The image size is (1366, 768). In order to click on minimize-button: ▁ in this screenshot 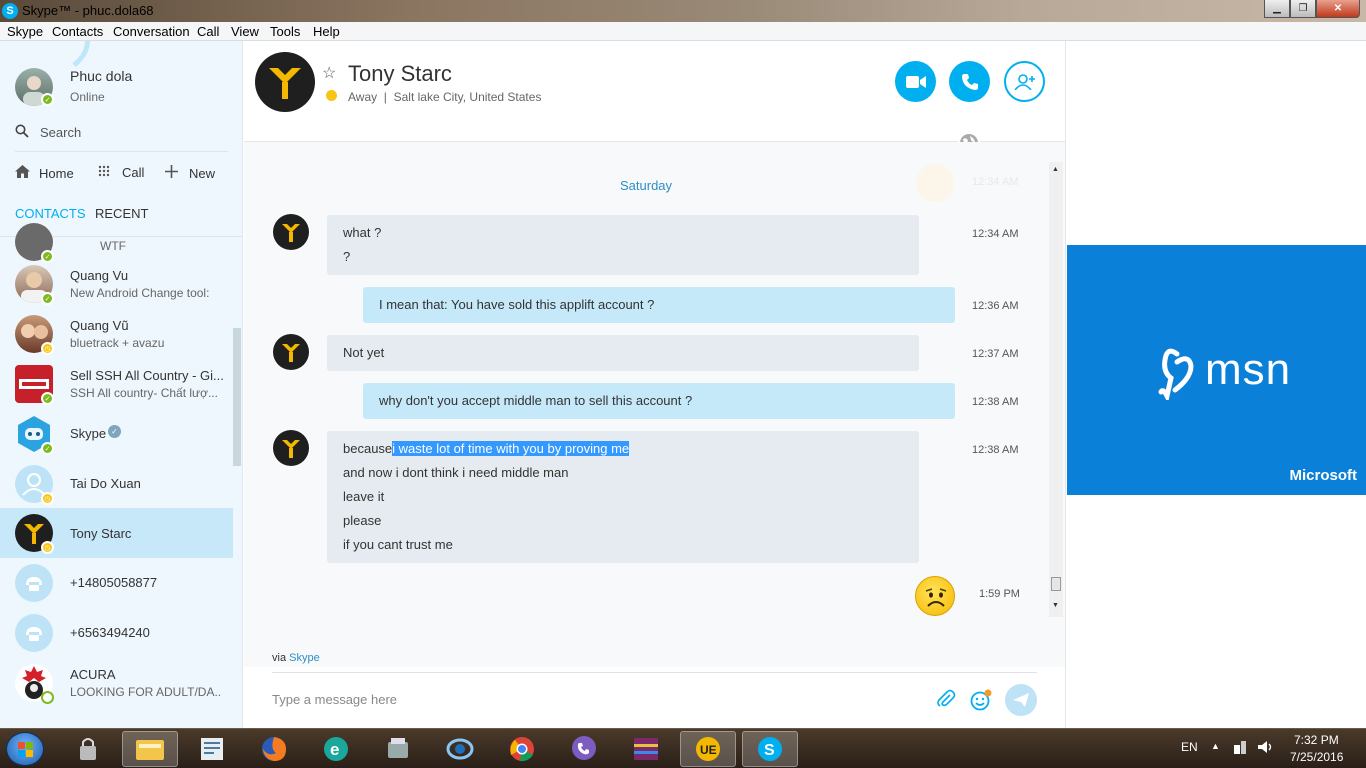, I will do `click(1277, 9)`.